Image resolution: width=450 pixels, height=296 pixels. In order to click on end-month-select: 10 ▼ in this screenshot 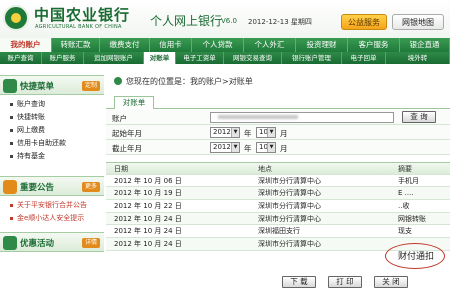, I will do `click(266, 147)`.